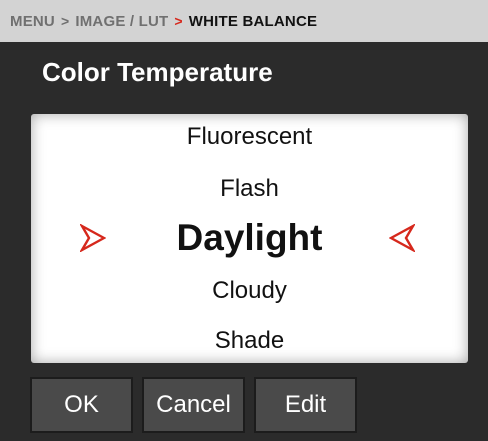 The image size is (488, 441). I want to click on breadcrumb-item-white-balance: WHITE BALANCE, so click(253, 21).